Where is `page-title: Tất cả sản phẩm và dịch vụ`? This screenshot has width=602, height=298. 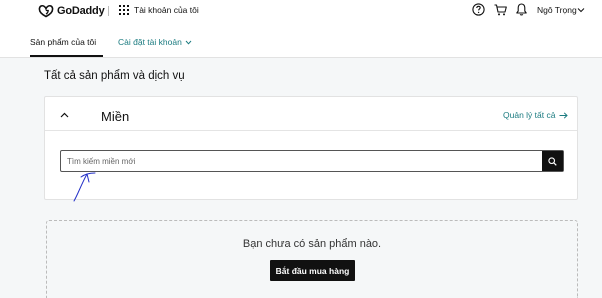
page-title: Tất cả sản phẩm và dịch vụ is located at coordinates (114, 76).